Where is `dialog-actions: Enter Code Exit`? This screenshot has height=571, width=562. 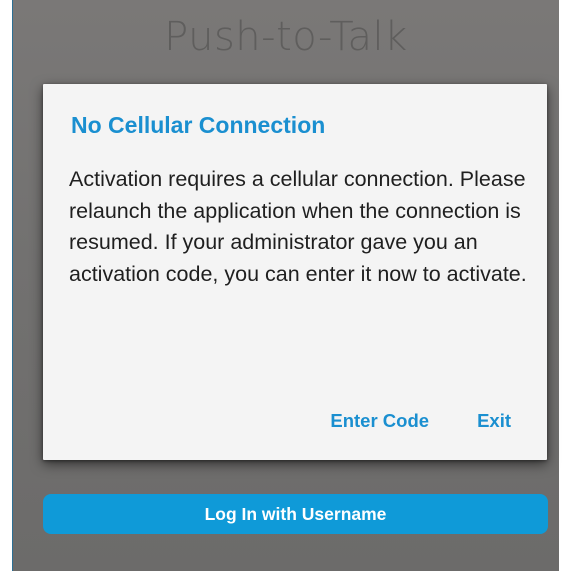
dialog-actions: Enter Code Exit is located at coordinates (420, 421).